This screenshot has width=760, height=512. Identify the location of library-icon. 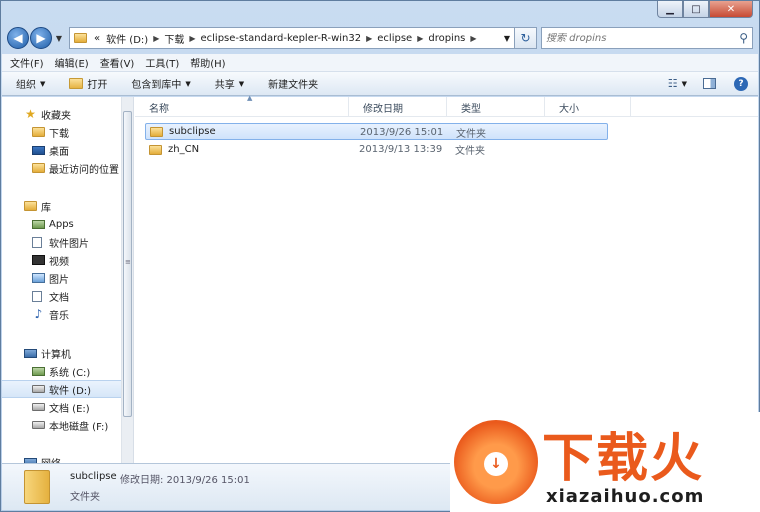
(30, 206).